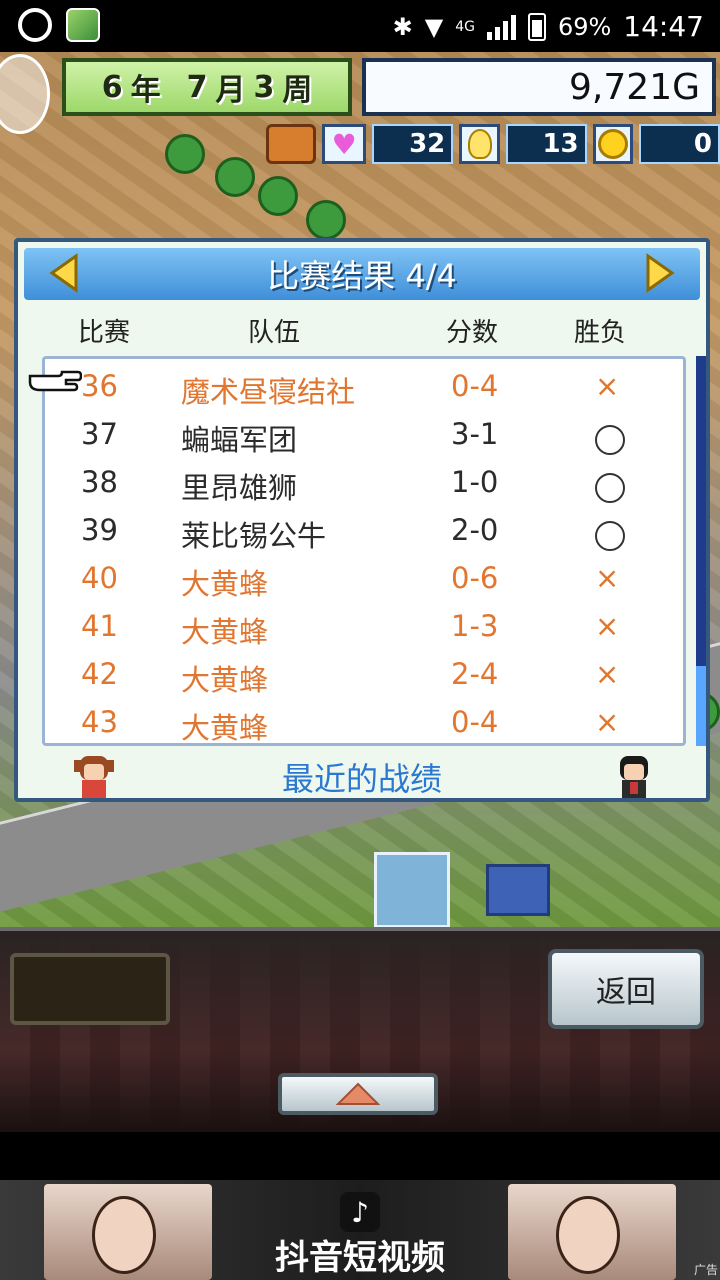 This screenshot has height=1280, width=720. Describe the element at coordinates (701, 551) in the screenshot. I see `results-scrollbar` at that location.